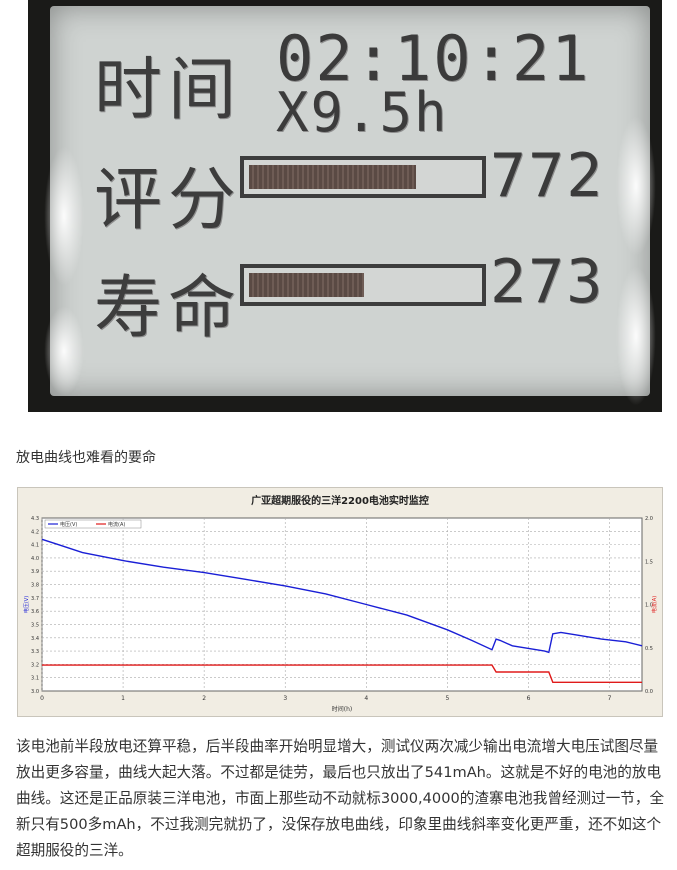  I want to click on lcd-time-label: 时间, so click(168, 90).